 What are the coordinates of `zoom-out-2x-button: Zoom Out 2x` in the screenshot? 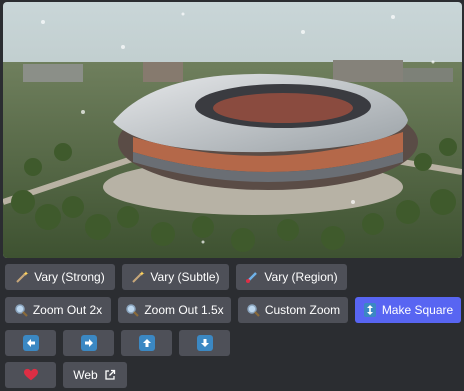 It's located at (58, 310).